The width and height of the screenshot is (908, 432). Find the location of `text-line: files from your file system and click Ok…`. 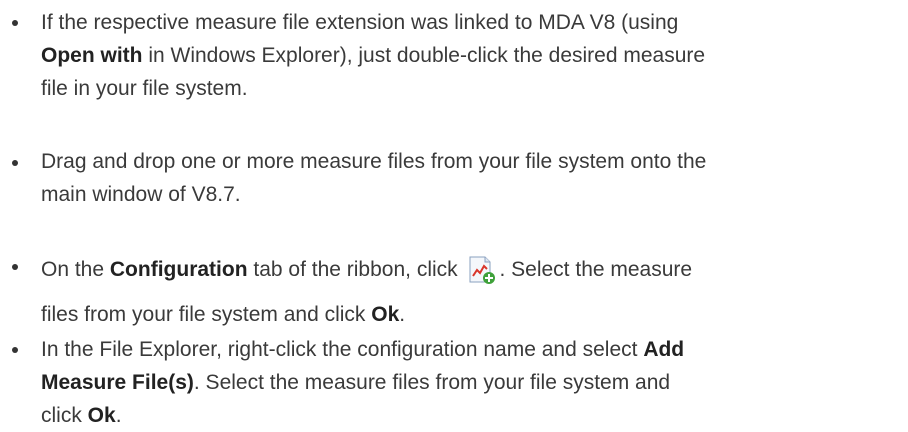

text-line: files from your file system and click Ok… is located at coordinates (471, 314).